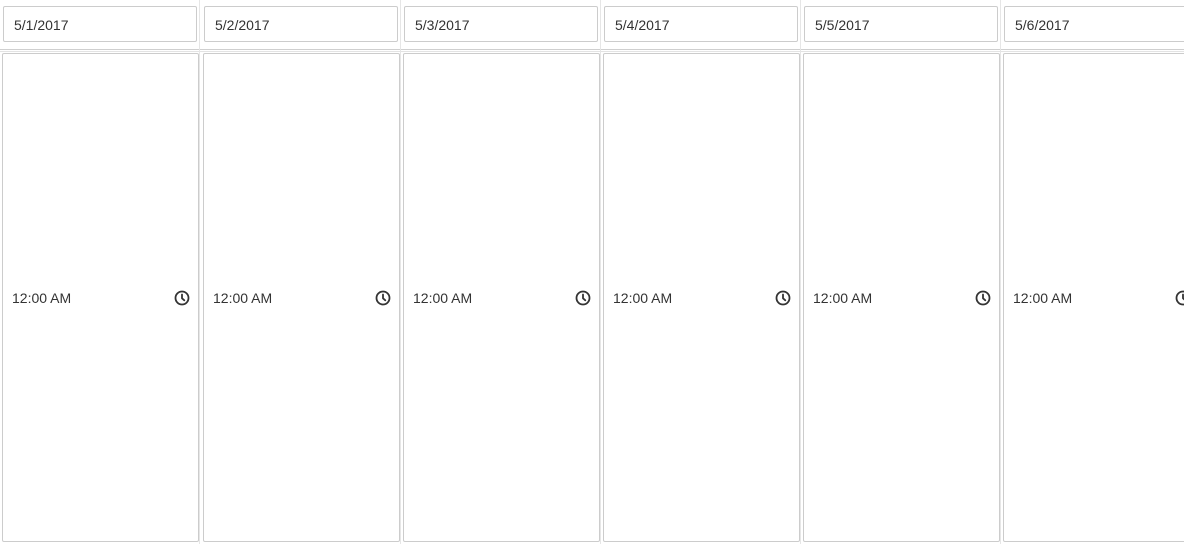 The height and width of the screenshot is (544, 1184). What do you see at coordinates (701, 24) in the screenshot?
I see `date-header: 5/4/2017` at bounding box center [701, 24].